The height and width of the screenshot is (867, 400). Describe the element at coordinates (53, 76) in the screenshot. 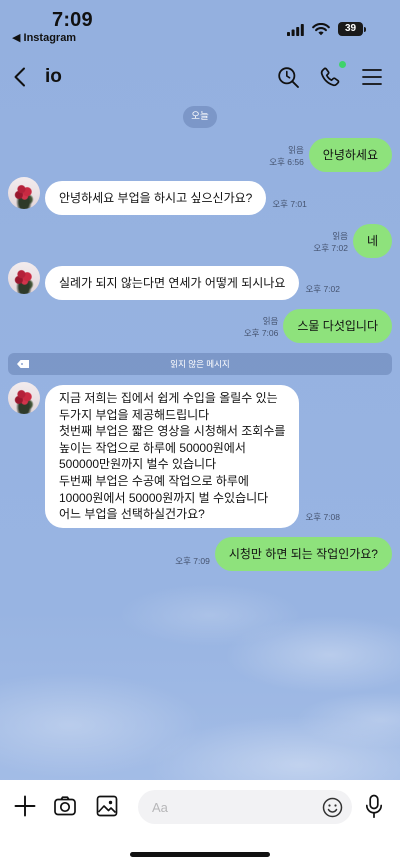

I see `chat-title: io` at that location.